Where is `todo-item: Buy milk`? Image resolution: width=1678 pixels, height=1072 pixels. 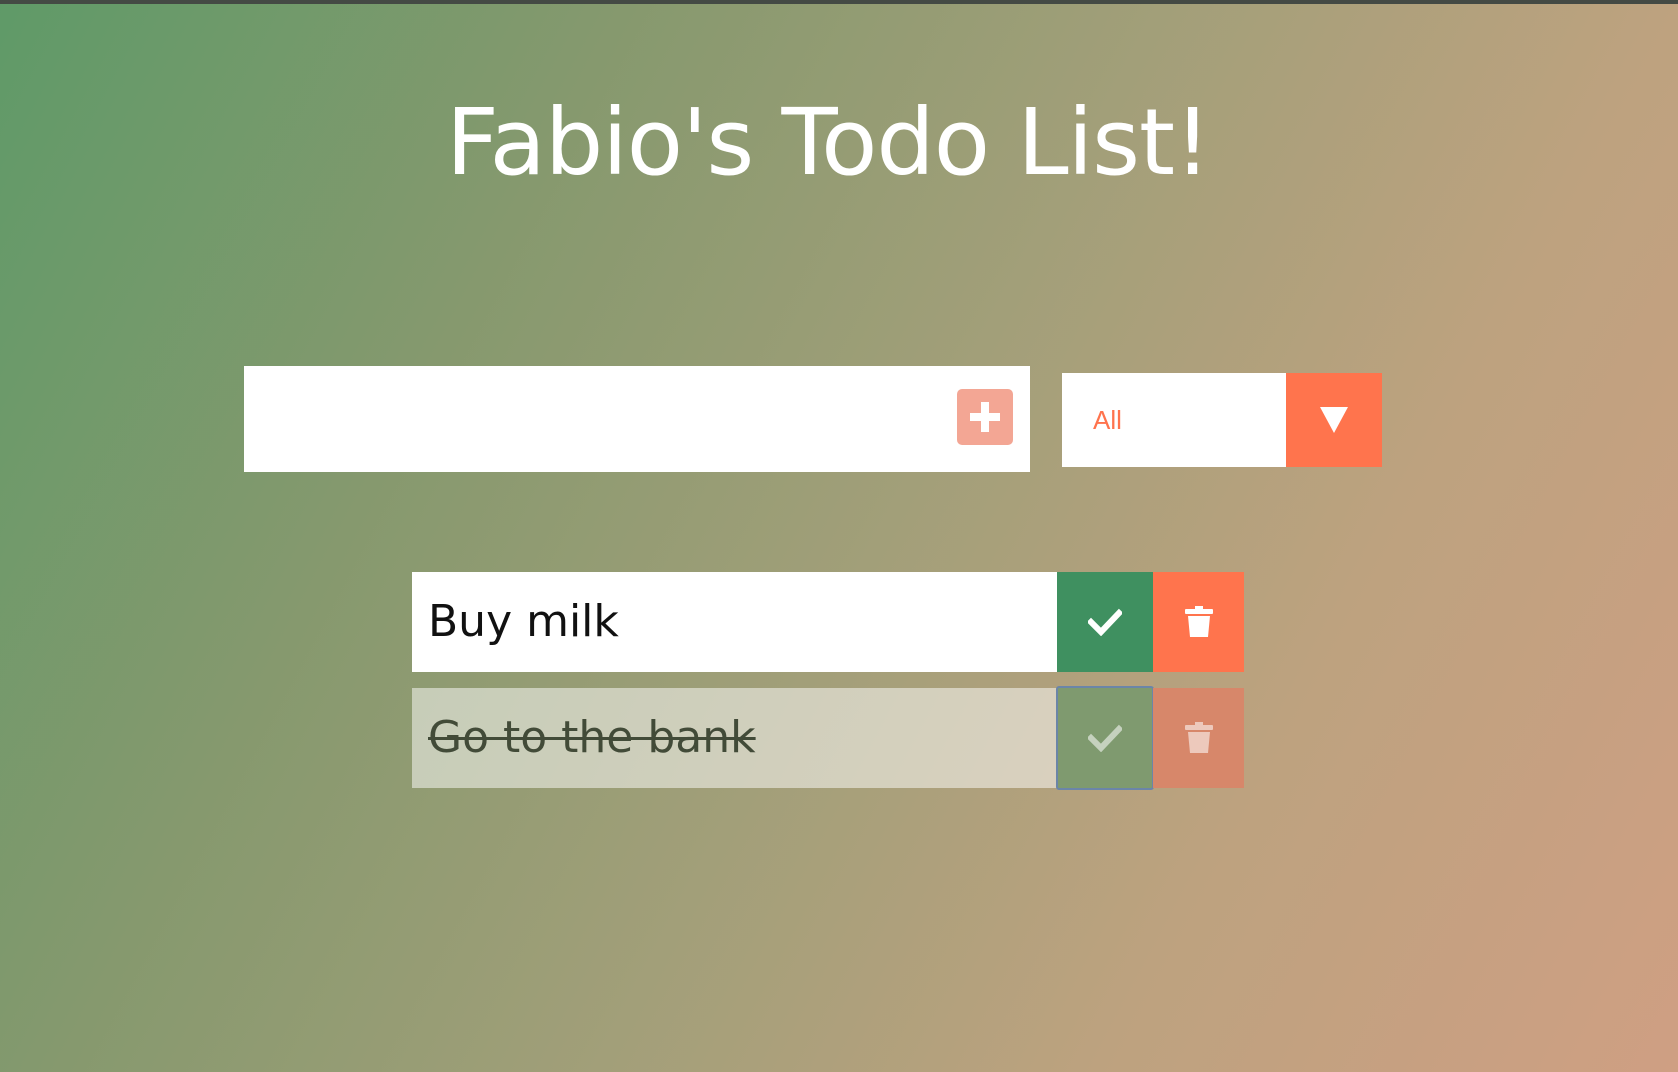
todo-item: Buy milk is located at coordinates (828, 622).